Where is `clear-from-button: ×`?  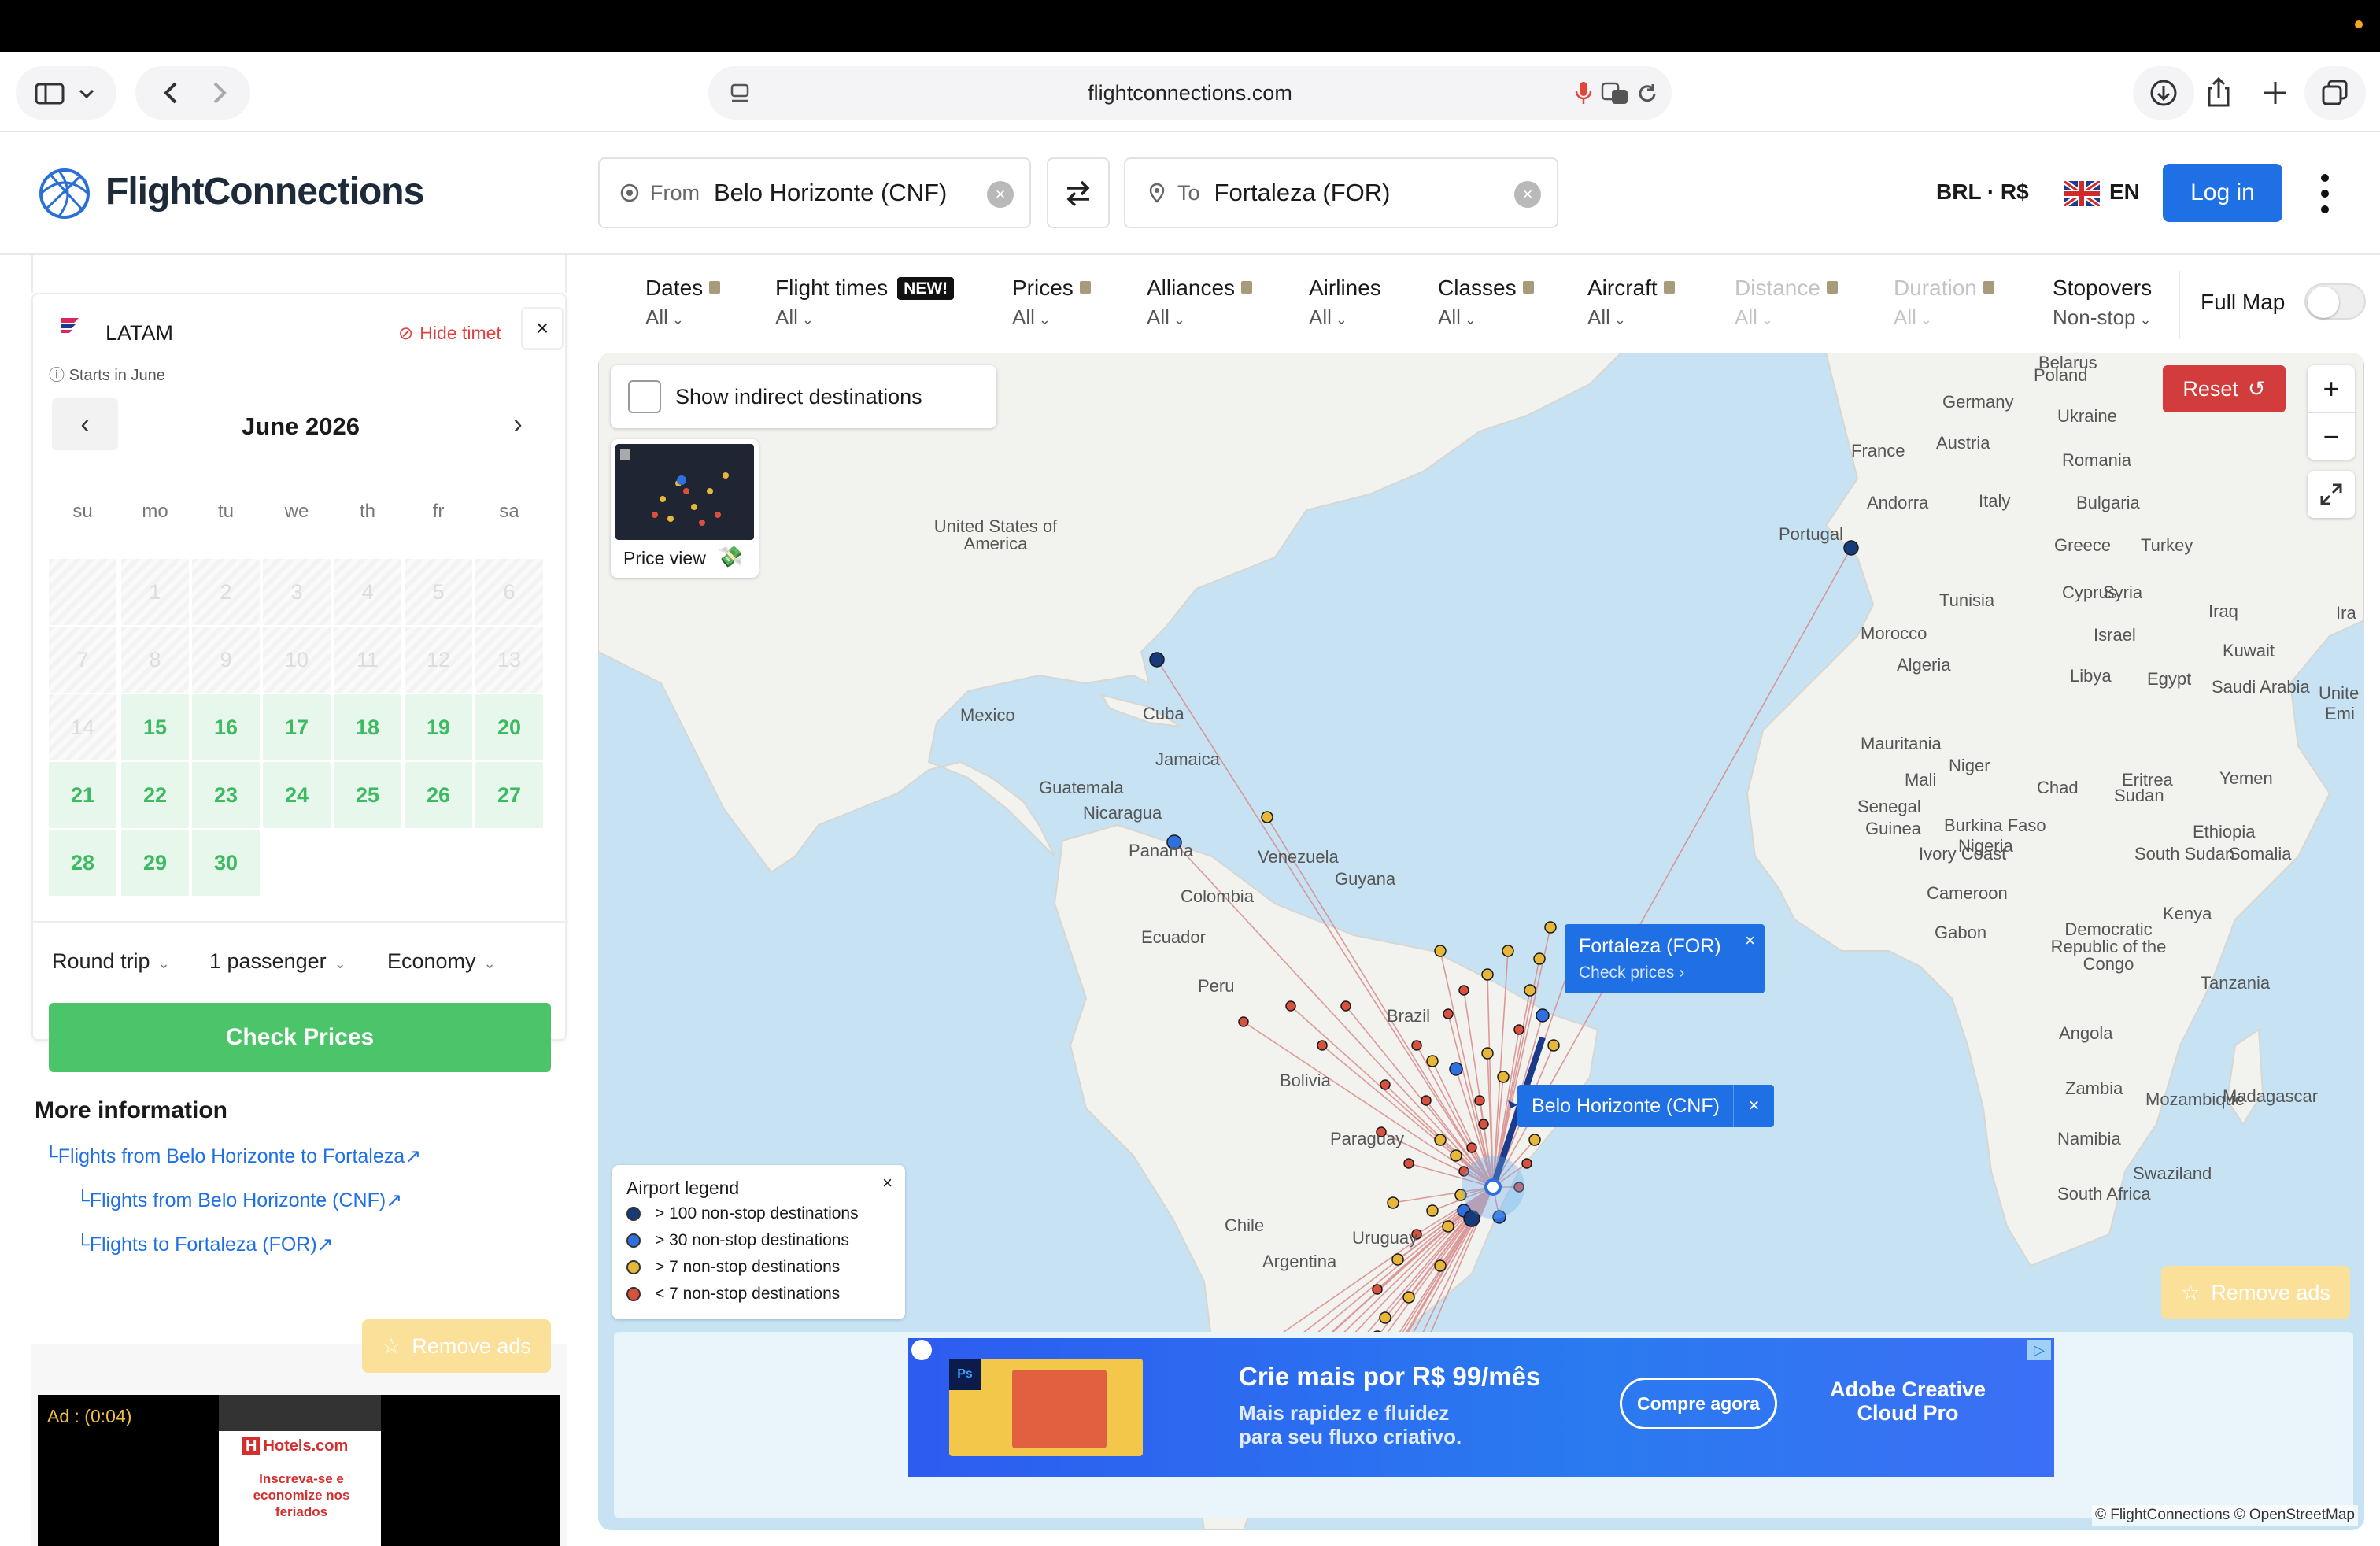 clear-from-button: × is located at coordinates (1001, 195).